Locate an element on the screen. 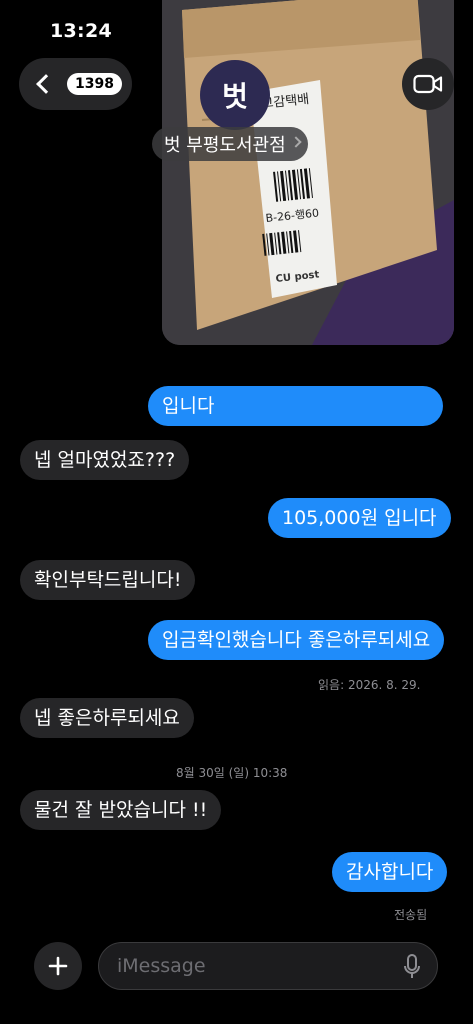  video-camera-icon is located at coordinates (428, 84).